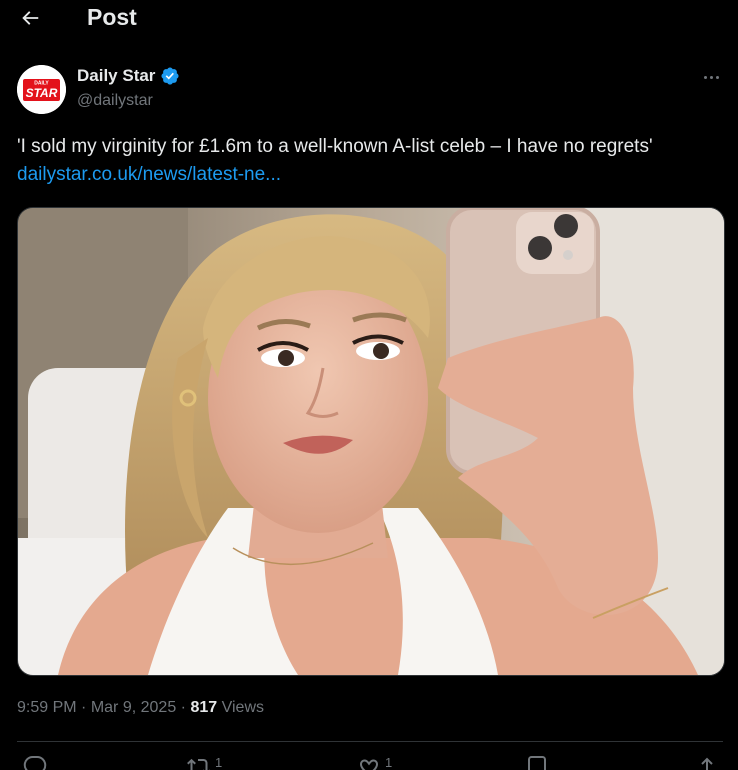 Image resolution: width=738 pixels, height=770 pixels. Describe the element at coordinates (199, 764) in the screenshot. I see `repost-icon` at that location.